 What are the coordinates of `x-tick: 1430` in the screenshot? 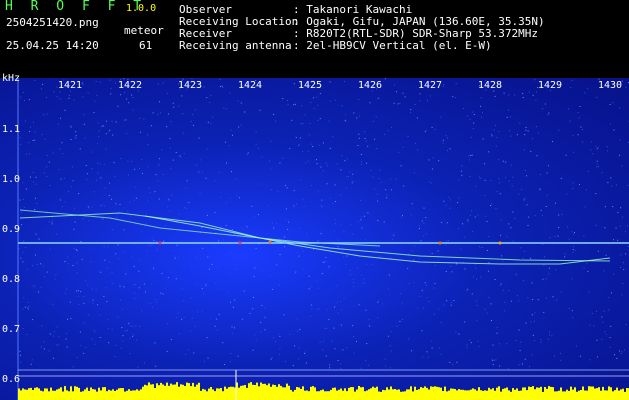 It's located at (610, 85).